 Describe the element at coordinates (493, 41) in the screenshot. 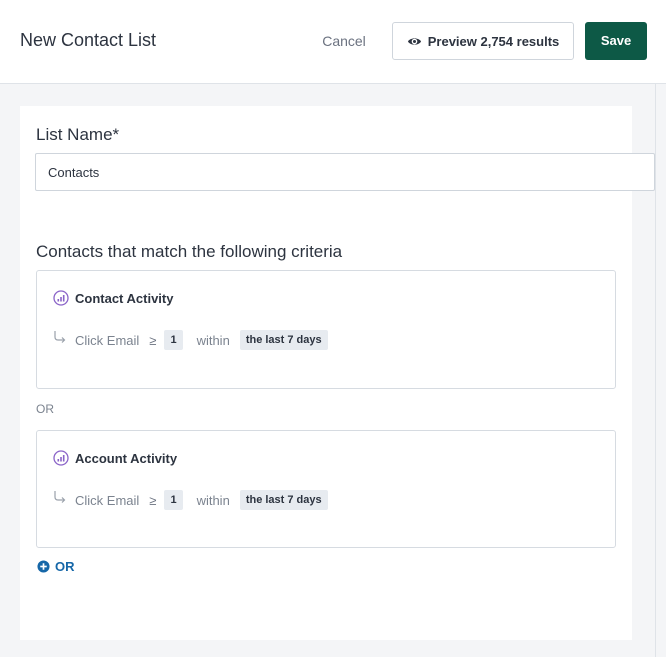

I see `preview-label: Preview 2,754 results` at that location.